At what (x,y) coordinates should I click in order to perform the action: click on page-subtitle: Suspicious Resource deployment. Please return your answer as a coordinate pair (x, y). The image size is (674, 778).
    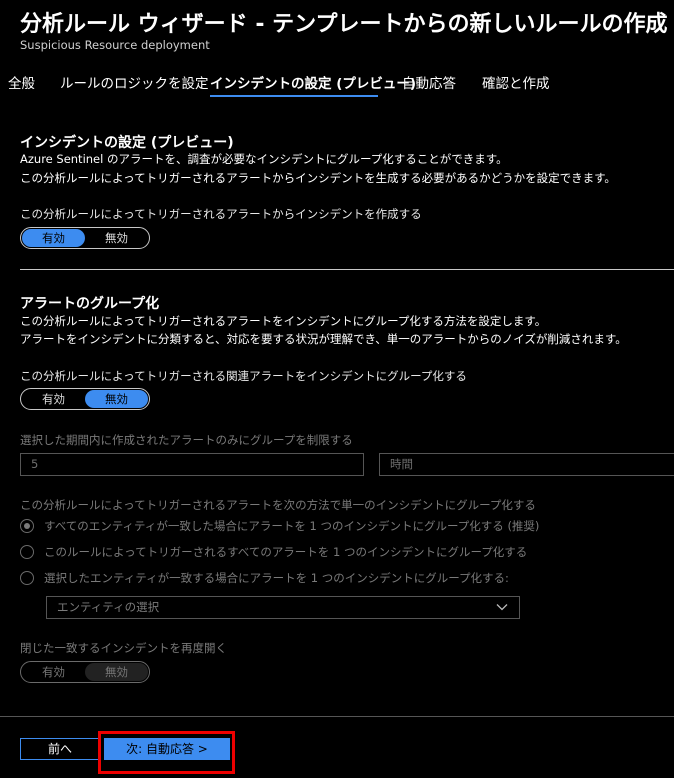
    Looking at the image, I should click on (115, 45).